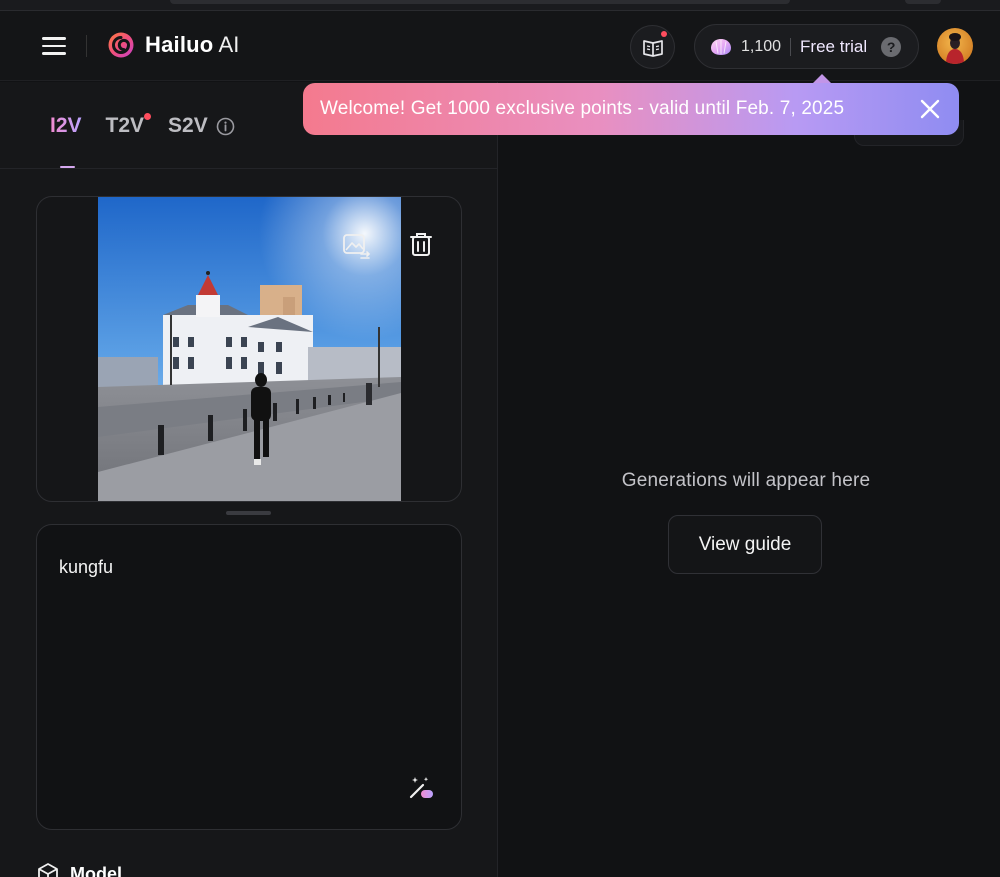 The width and height of the screenshot is (1000, 877). I want to click on prompt-card: kungfu, so click(249, 677).